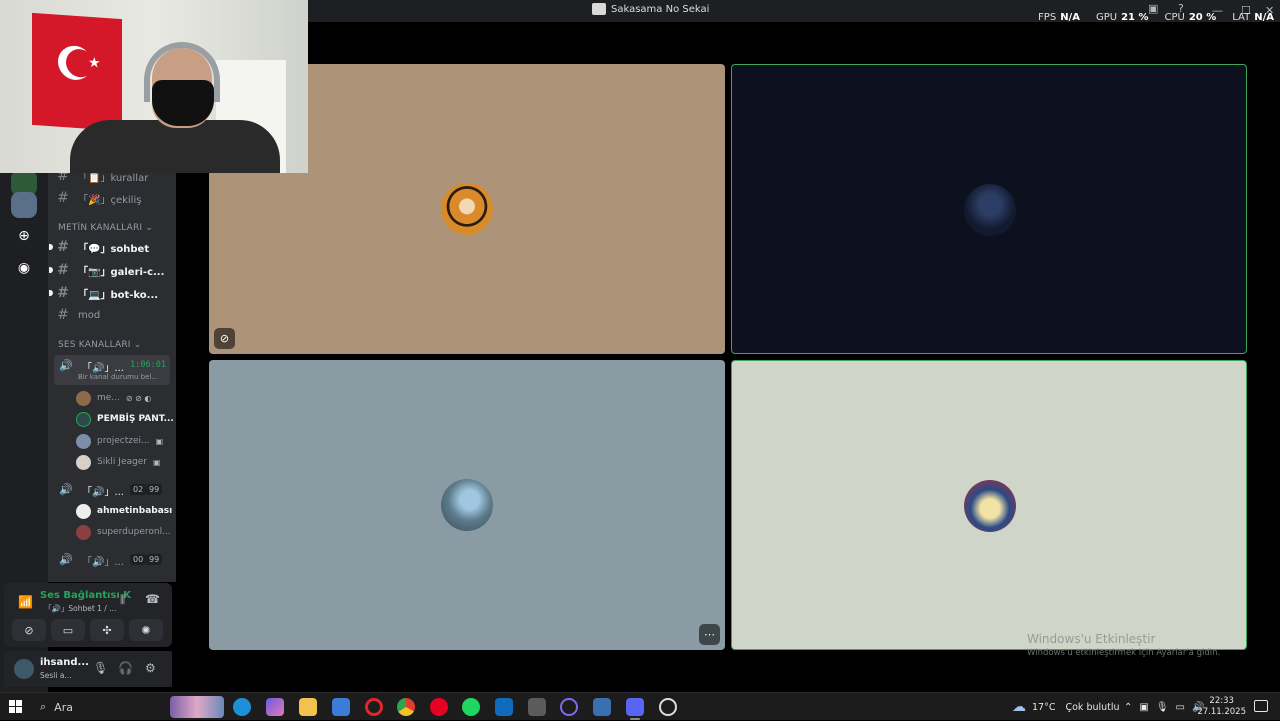  I want to click on category-text-channels: METİN KANALLARI ⌄, so click(105, 228).